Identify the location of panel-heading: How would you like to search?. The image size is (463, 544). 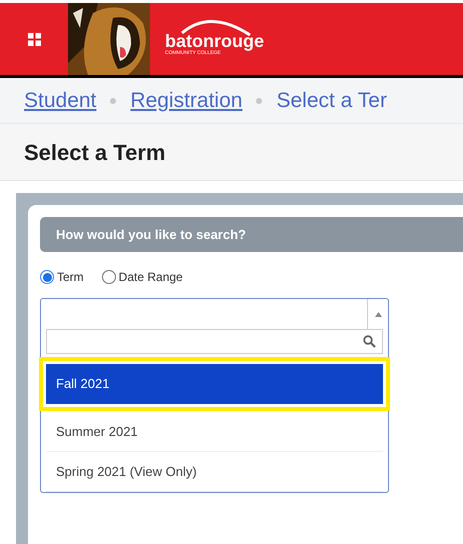
(151, 235).